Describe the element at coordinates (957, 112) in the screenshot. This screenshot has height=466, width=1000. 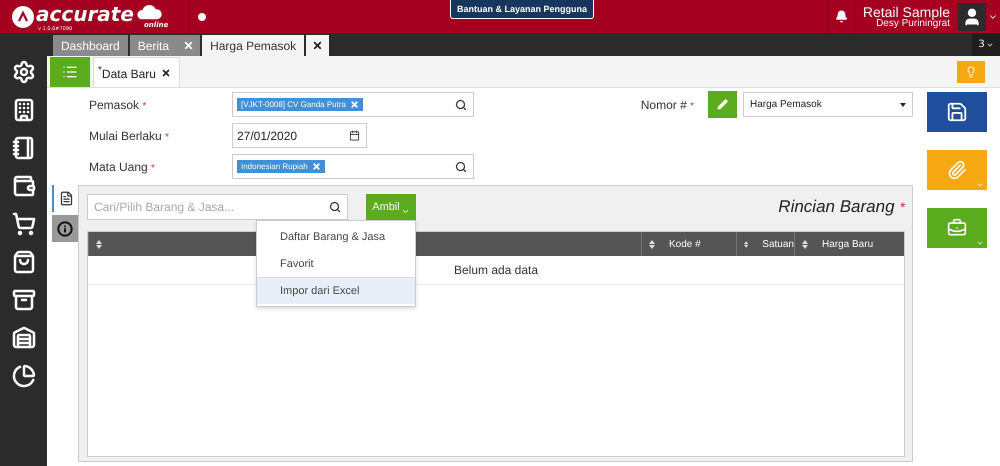
I see `save-button` at that location.